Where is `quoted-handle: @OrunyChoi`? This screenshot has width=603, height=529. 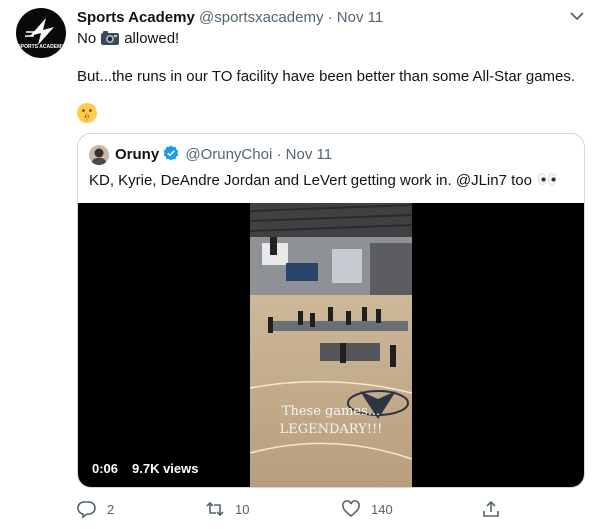 quoted-handle: @OrunyChoi is located at coordinates (228, 154).